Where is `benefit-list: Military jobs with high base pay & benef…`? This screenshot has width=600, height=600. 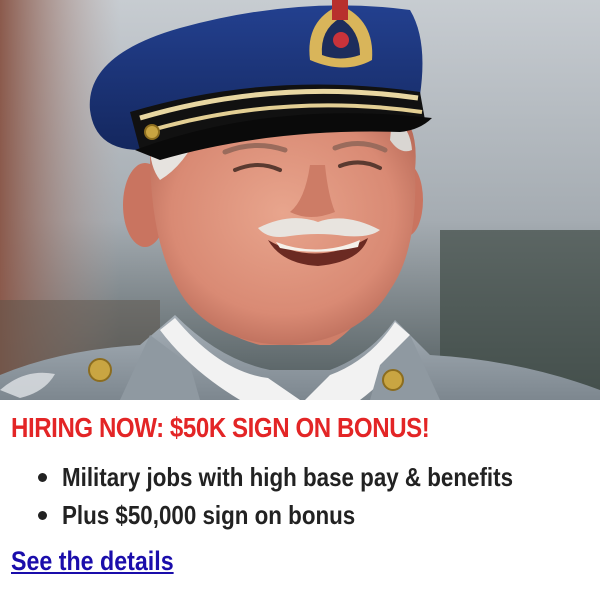
benefit-list: Military jobs with high base pay & benef… is located at coordinates (311, 500).